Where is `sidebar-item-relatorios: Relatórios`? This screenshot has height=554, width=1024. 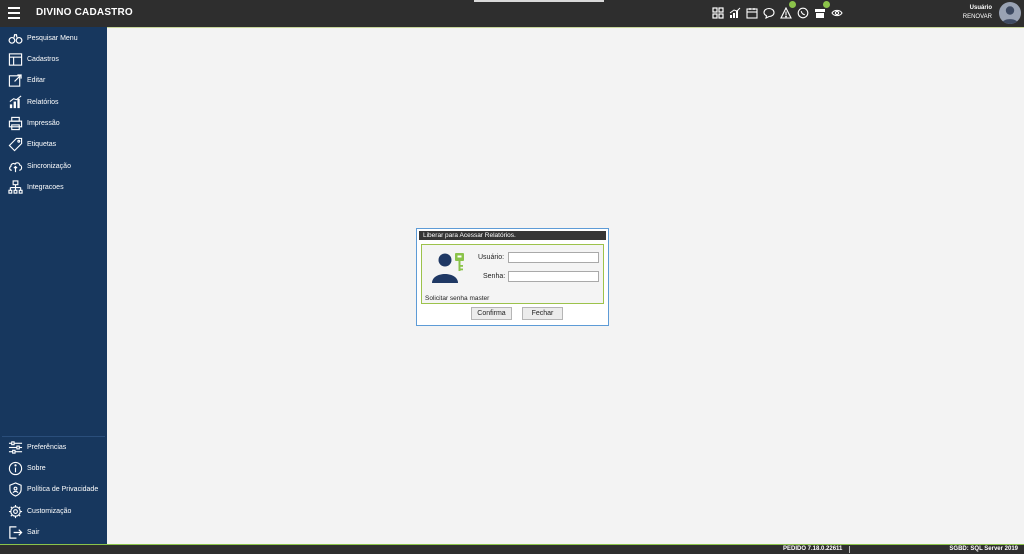
sidebar-item-relatorios: Relatórios is located at coordinates (53, 102).